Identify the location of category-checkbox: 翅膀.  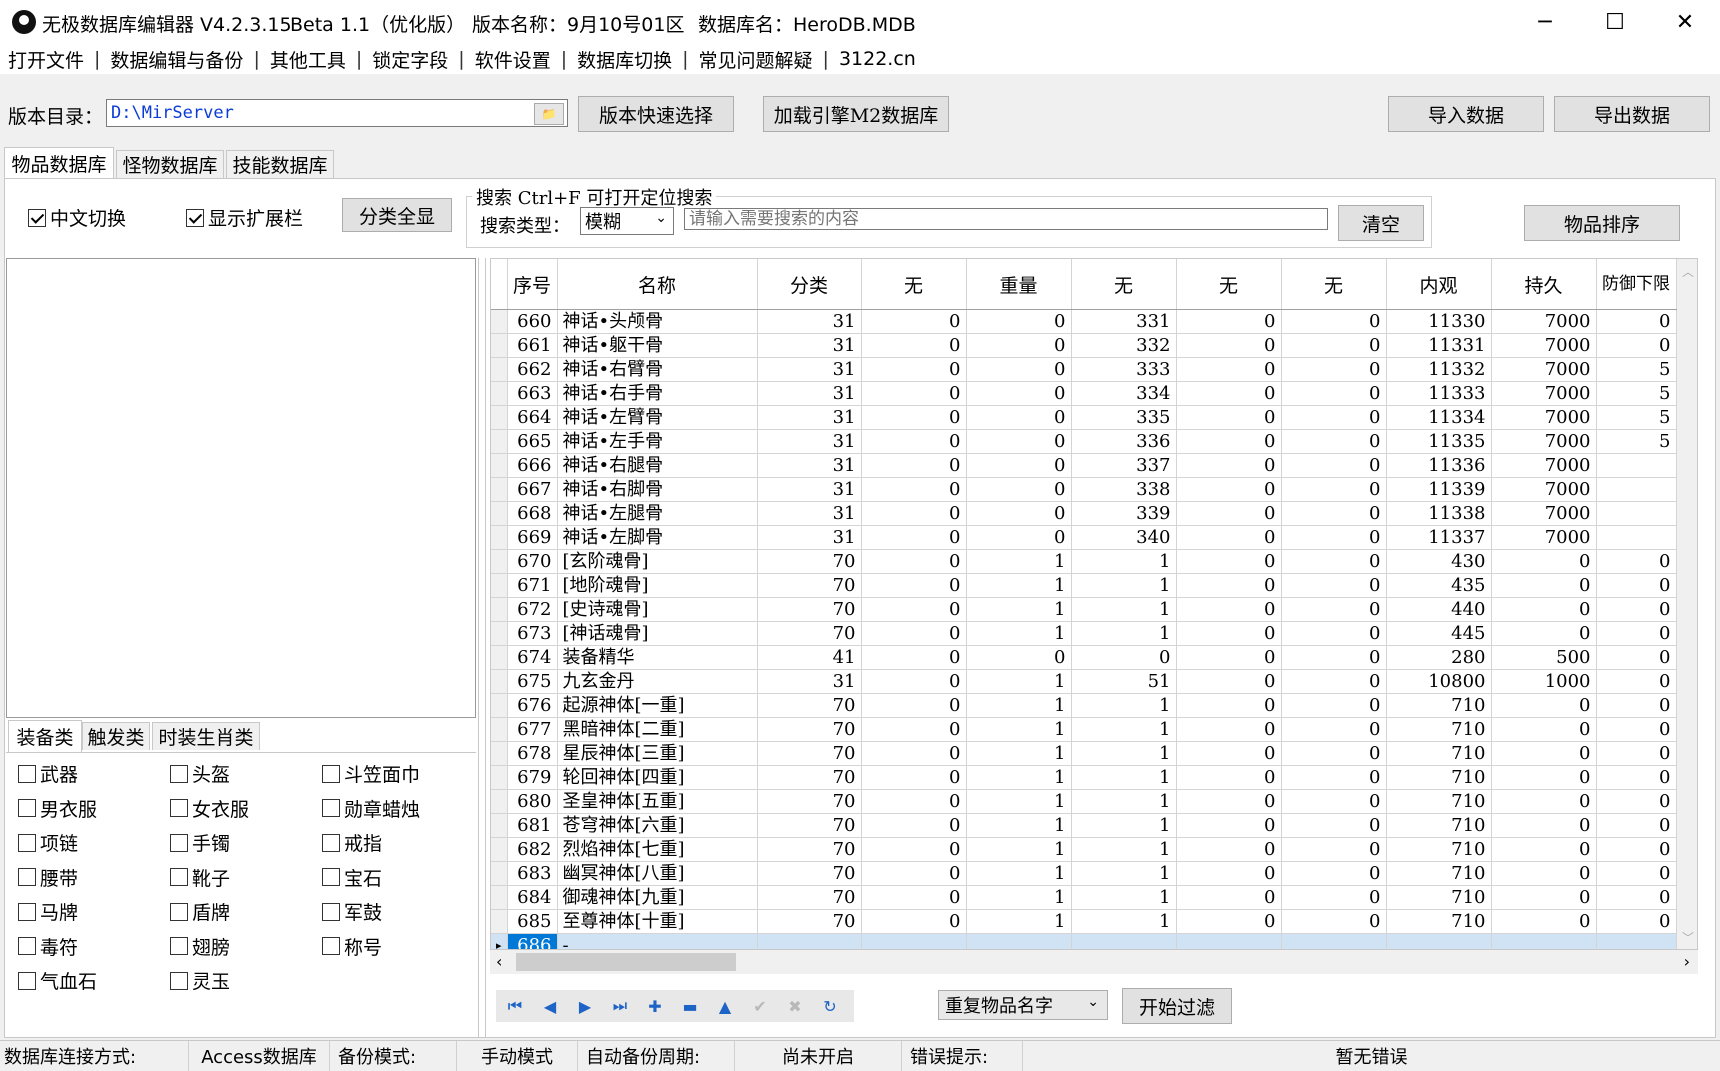
(200, 946).